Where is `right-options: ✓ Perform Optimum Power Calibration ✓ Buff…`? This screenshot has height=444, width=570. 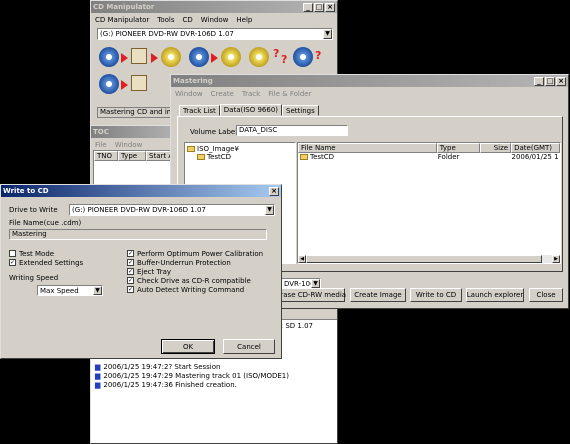 right-options: ✓ Perform Optimum Power Calibration ✓ Buff… is located at coordinates (202, 271).